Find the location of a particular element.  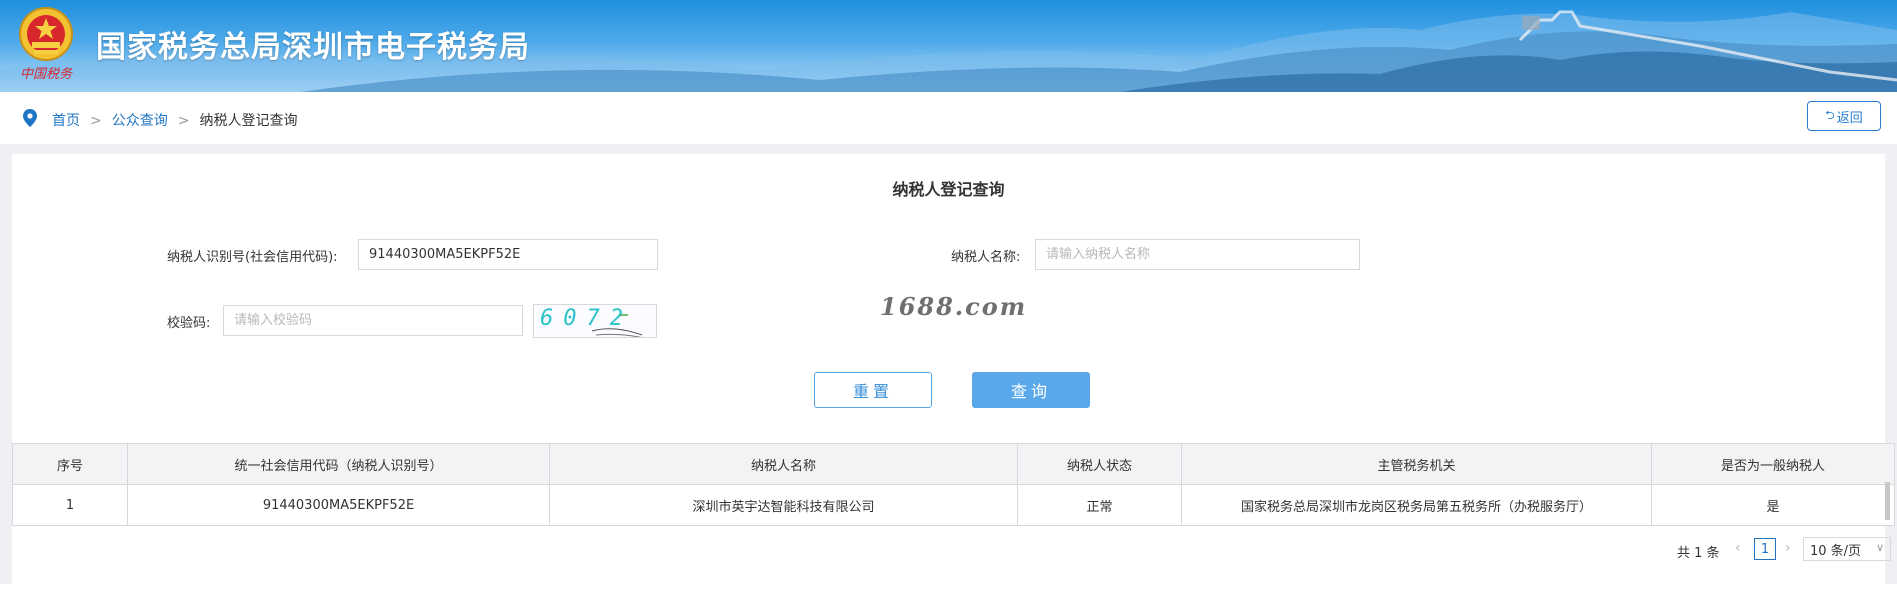

taxpayer-id-input is located at coordinates (508, 254).